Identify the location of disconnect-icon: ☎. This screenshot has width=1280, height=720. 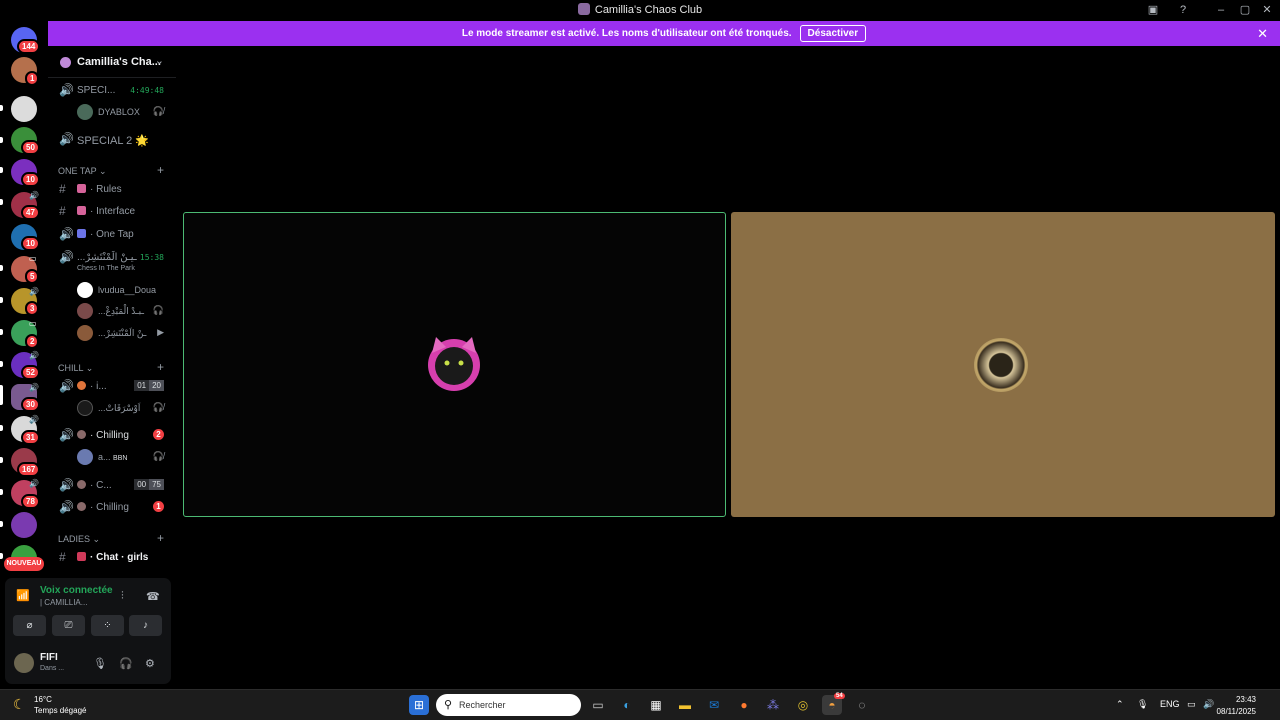
(153, 596).